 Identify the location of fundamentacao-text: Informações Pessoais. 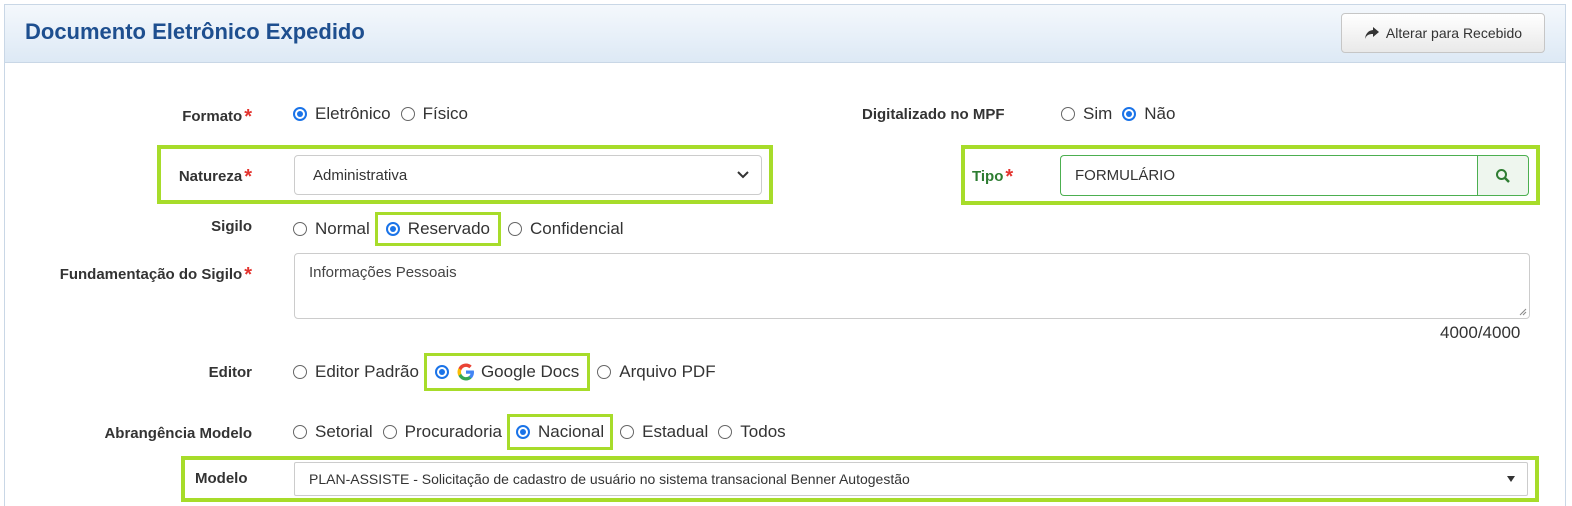
(383, 272).